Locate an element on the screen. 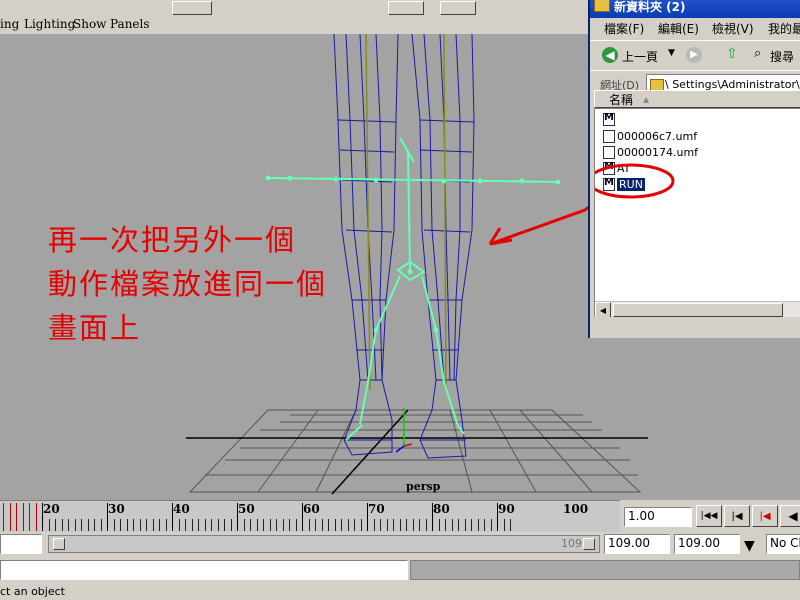 The image size is (800, 600). dropdown-arrow-icon: ▼ is located at coordinates (749, 546).